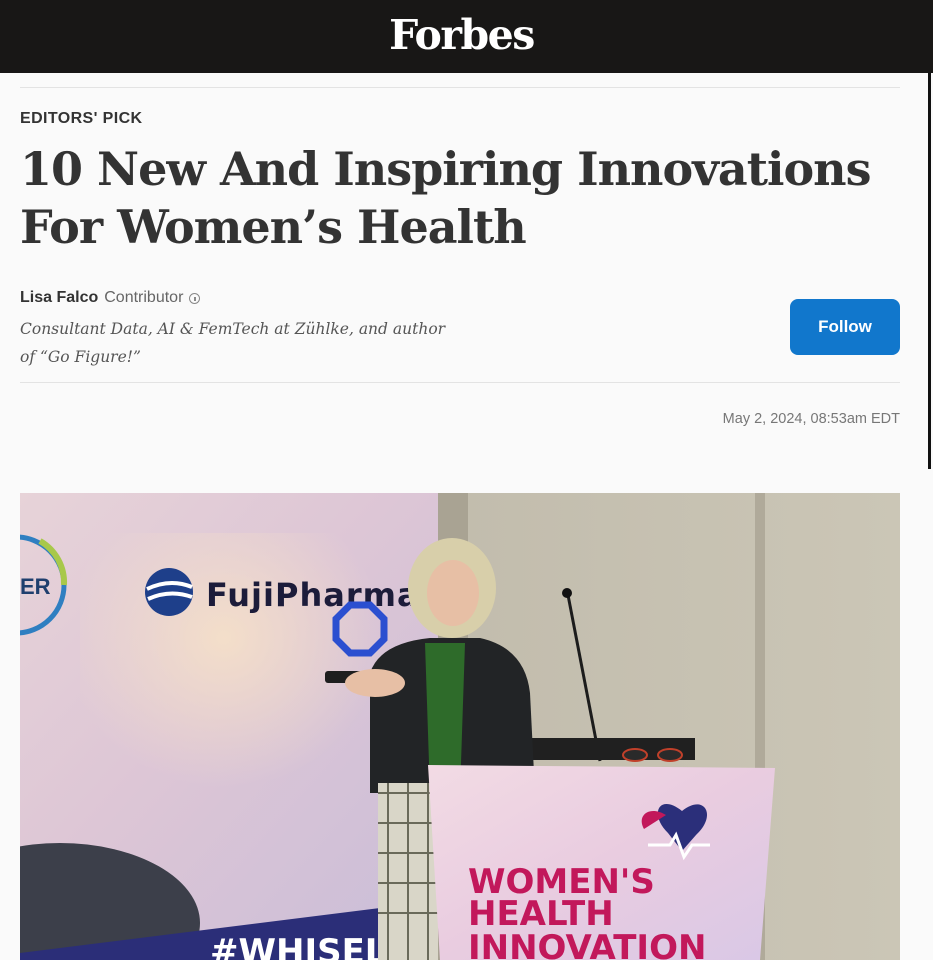 The height and width of the screenshot is (960, 933). What do you see at coordinates (298, 946) in the screenshot?
I see `hashtag-partial-text: #WHISEL` at bounding box center [298, 946].